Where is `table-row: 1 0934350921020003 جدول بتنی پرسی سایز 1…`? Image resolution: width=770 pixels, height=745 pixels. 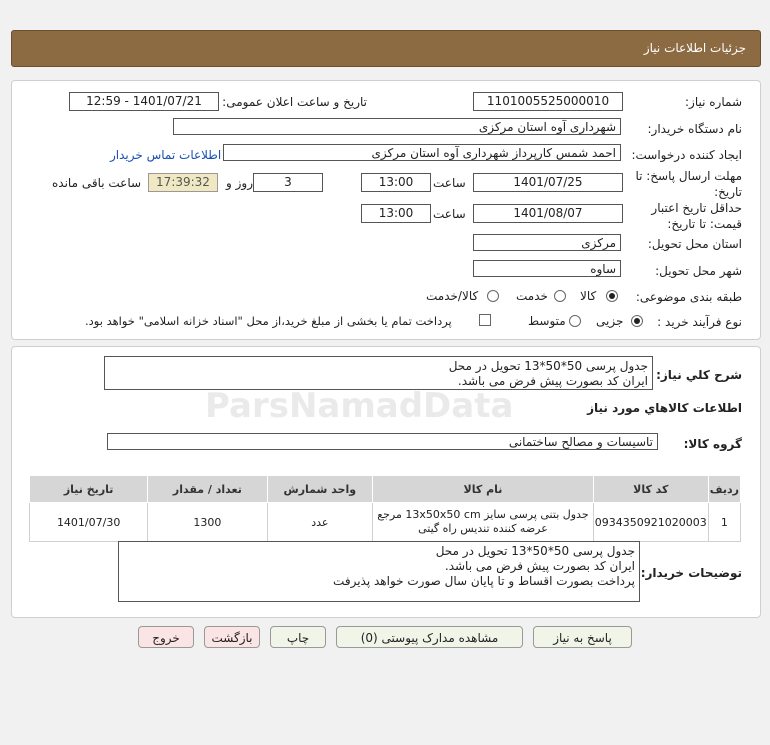
table-row: 1 0934350921020003 جدول بتنی پرسی سایز 1… is located at coordinates (385, 522).